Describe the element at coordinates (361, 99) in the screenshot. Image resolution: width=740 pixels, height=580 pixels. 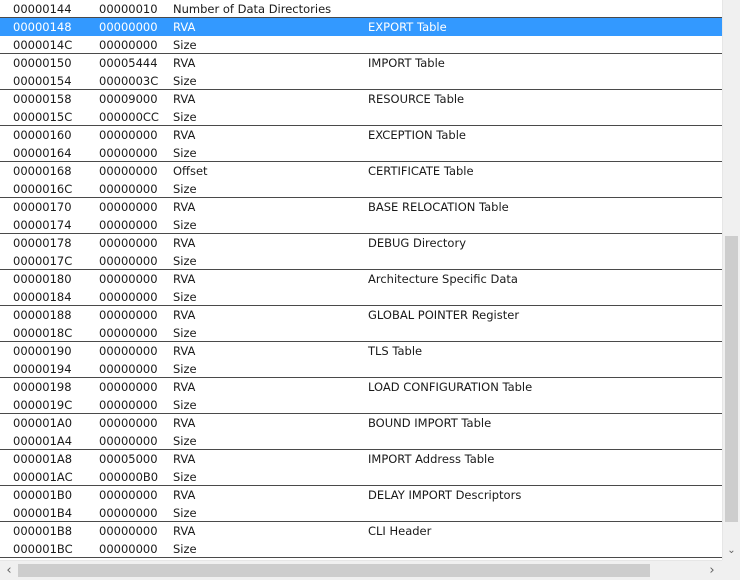
I see `list-row: 00000158 00009000 RVA RESOURCE Table` at that location.